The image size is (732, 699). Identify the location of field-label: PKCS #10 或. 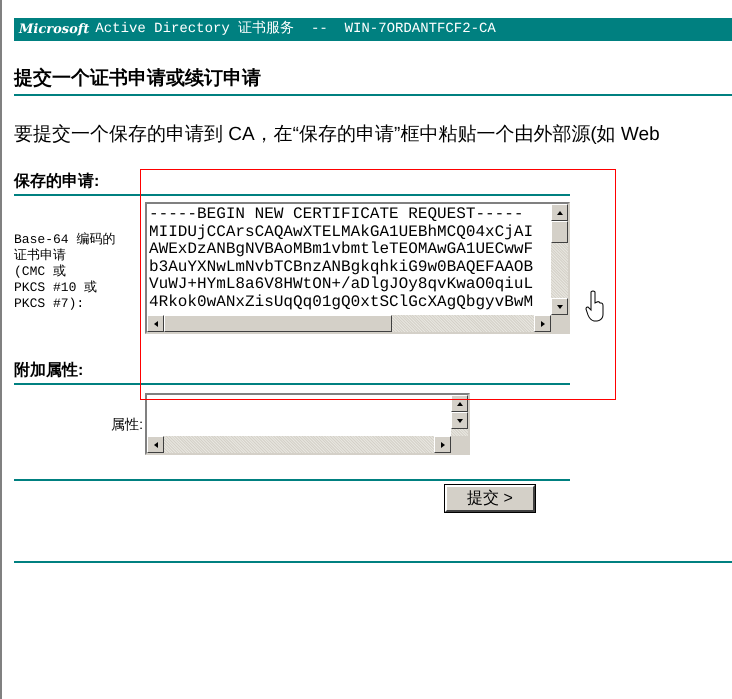
(56, 287).